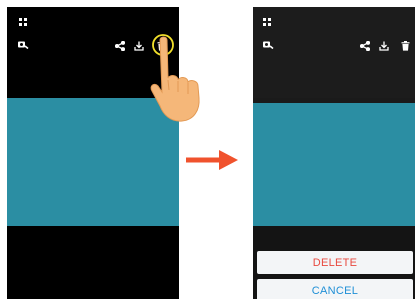 The height and width of the screenshot is (305, 418). What do you see at coordinates (334, 52) in the screenshot?
I see `top-toolbar` at bounding box center [334, 52].